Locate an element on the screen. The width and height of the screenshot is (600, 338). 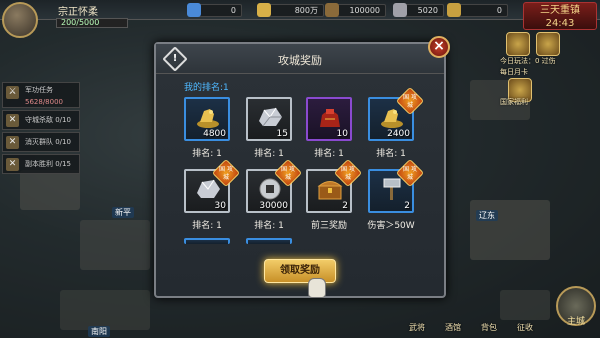
reward-card: 10 is located at coordinates (329, 119).